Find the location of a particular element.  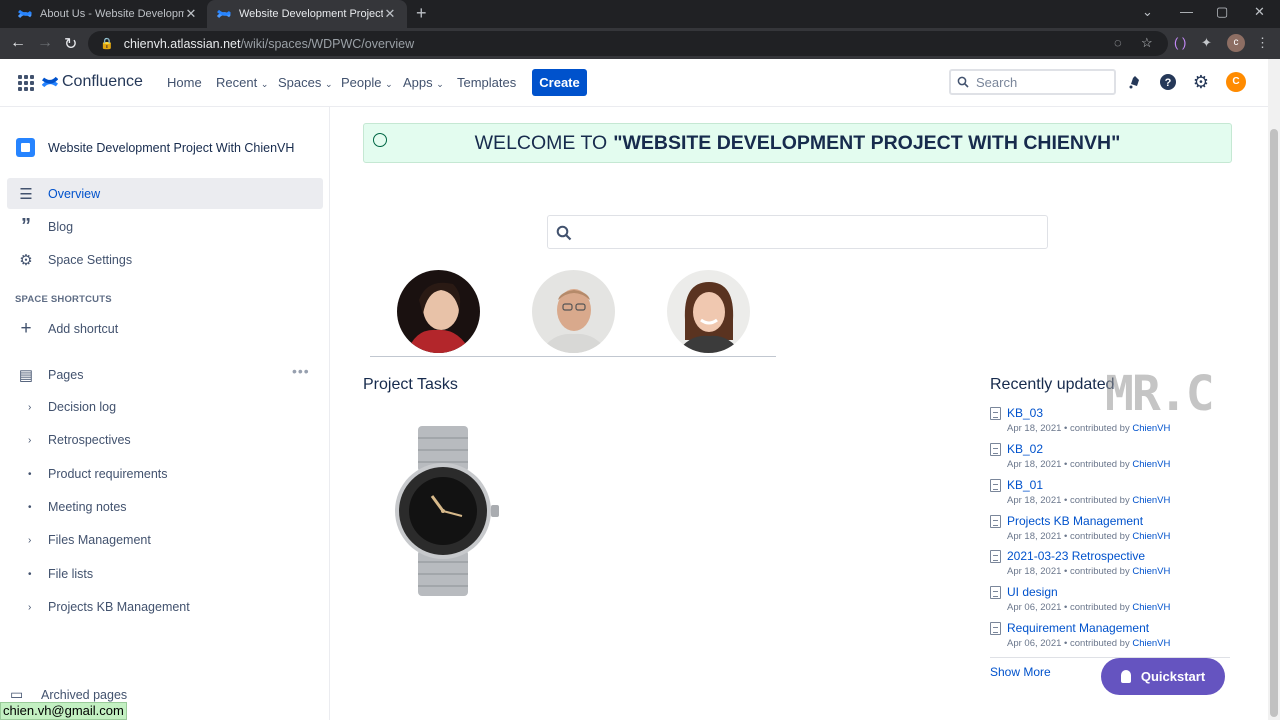

help-icon: ? is located at coordinates (1168, 82).